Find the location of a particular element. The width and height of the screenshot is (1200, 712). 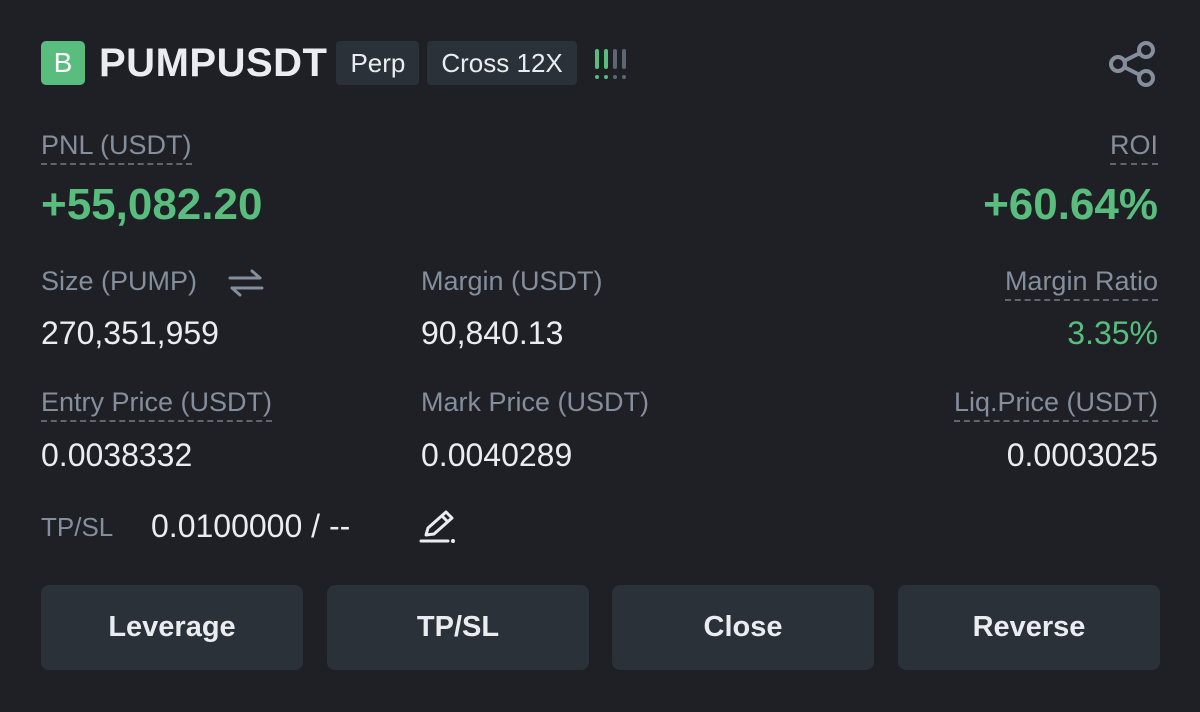

margin-ratio-value: 3.35% is located at coordinates (1112, 333).